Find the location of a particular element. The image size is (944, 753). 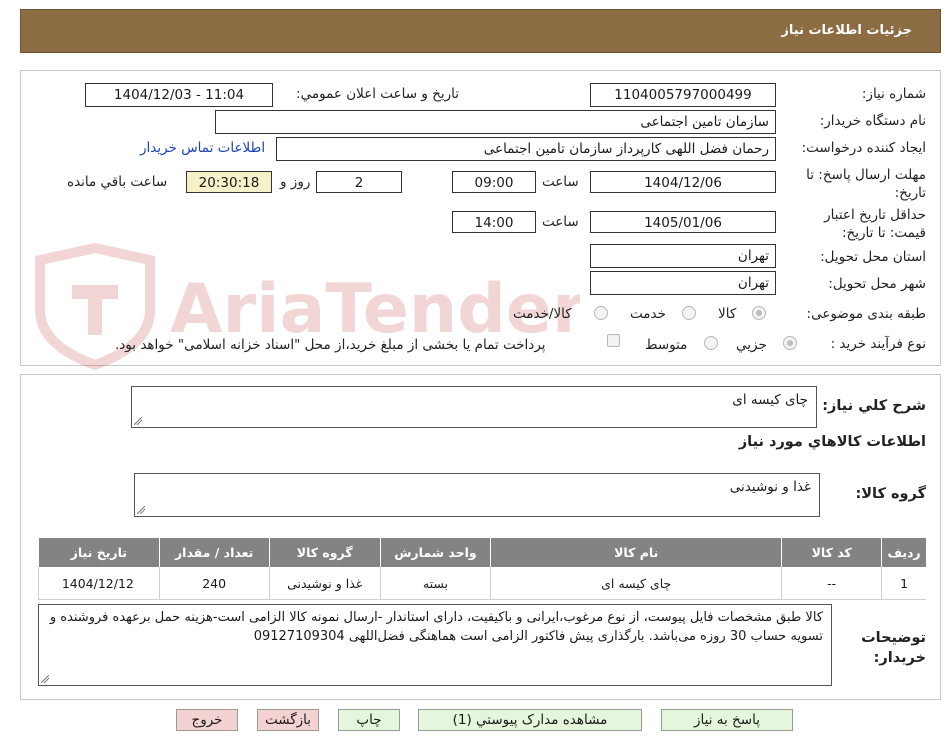

page-header: جزئیات اطلاعات نیاز is located at coordinates (480, 31).